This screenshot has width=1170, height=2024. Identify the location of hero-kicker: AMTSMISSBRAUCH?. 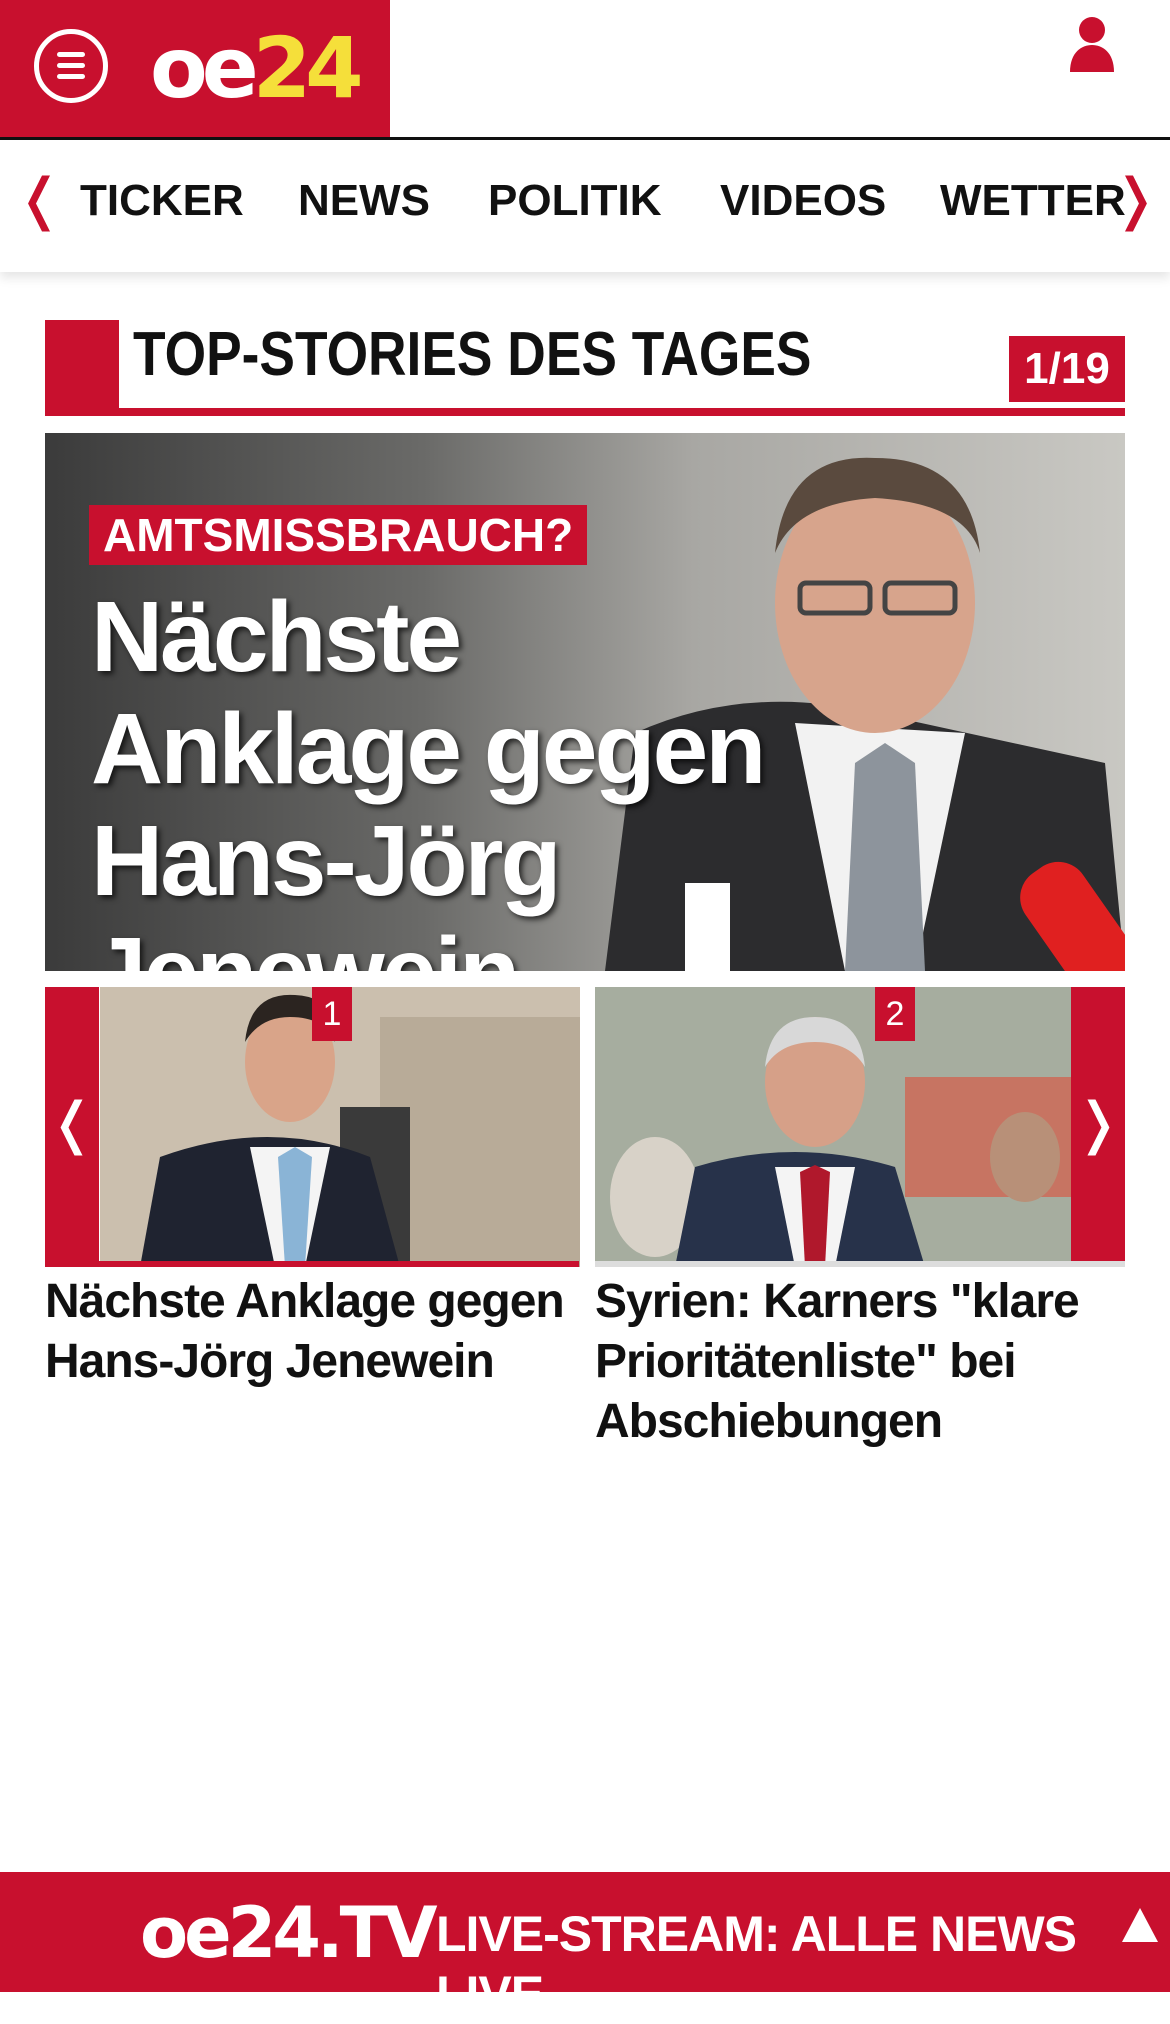
(338, 535).